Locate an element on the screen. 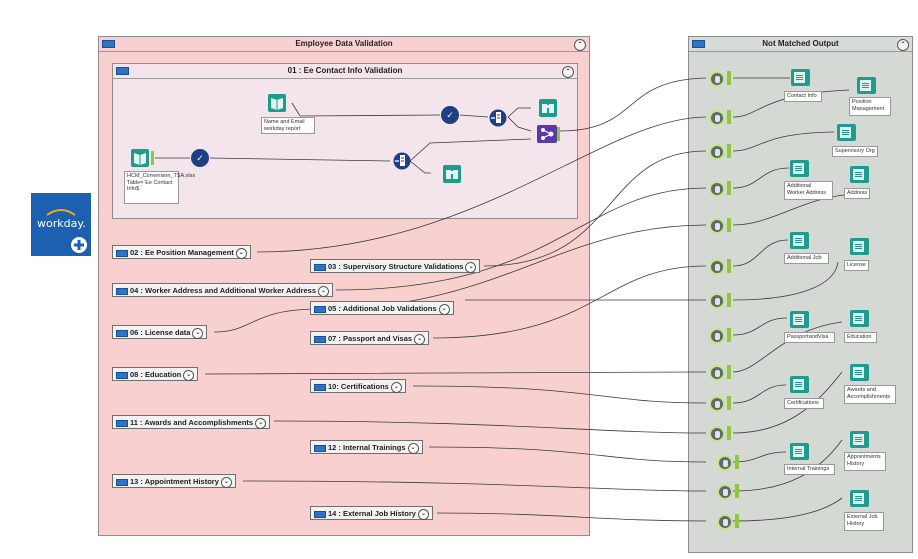 The height and width of the screenshot is (559, 918). container-box-03: 03 : Supervisory Structure Validations ⌄ is located at coordinates (395, 266).